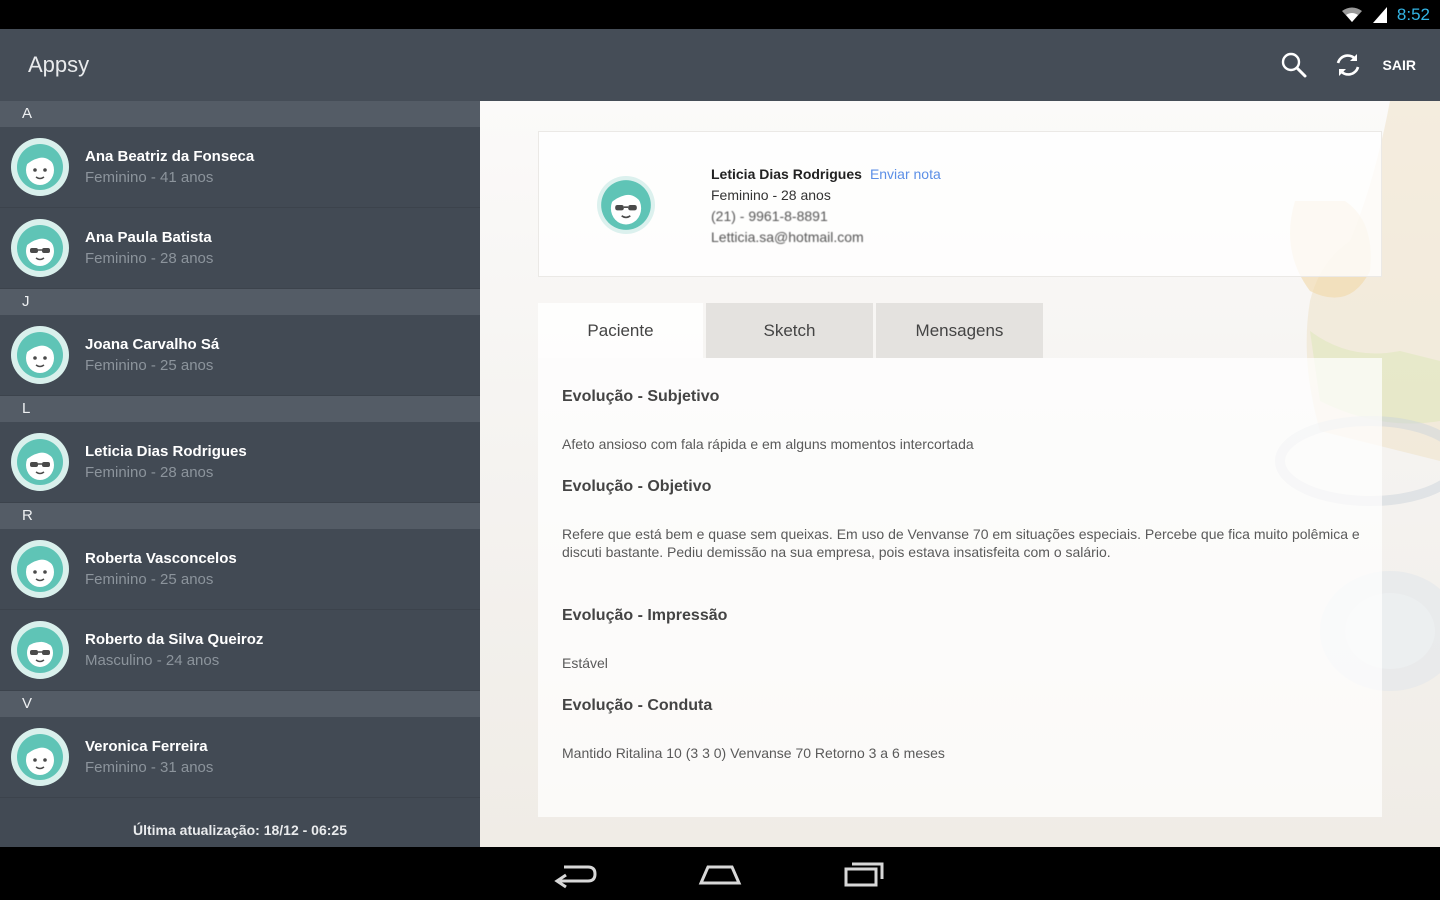  Describe the element at coordinates (585, 663) in the screenshot. I see `section-text: Estável` at that location.